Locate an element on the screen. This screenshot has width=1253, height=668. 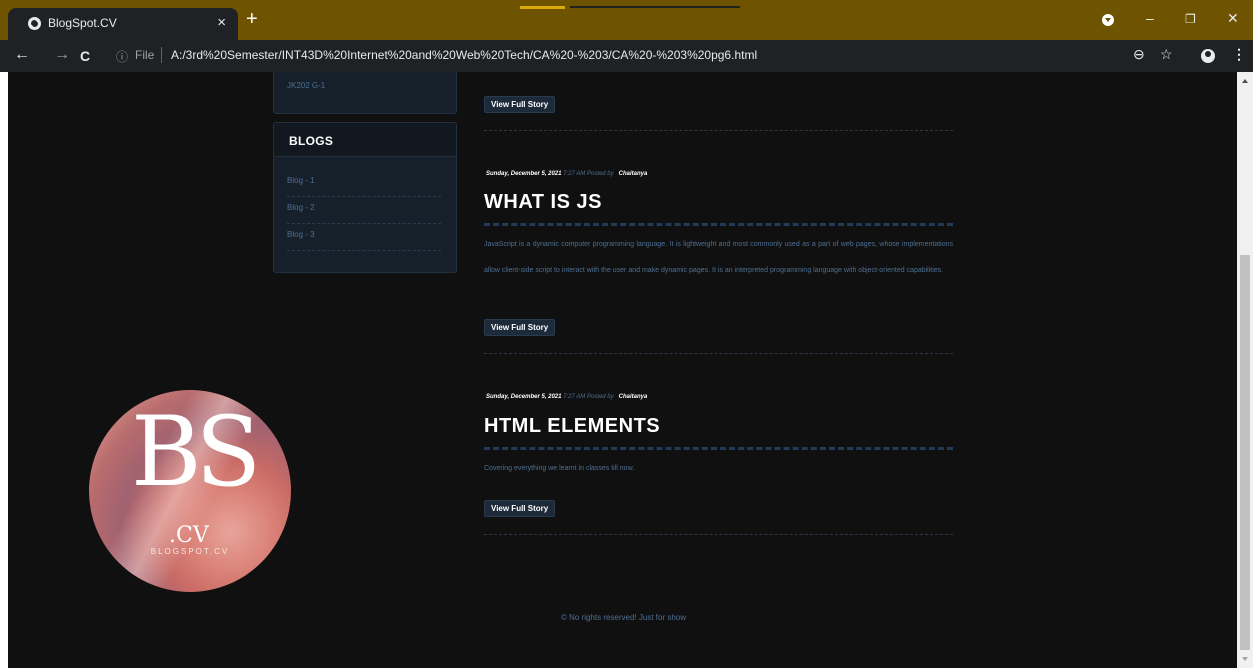
page-footer: © No rights reserved! Just for show is located at coordinates (622, 617).